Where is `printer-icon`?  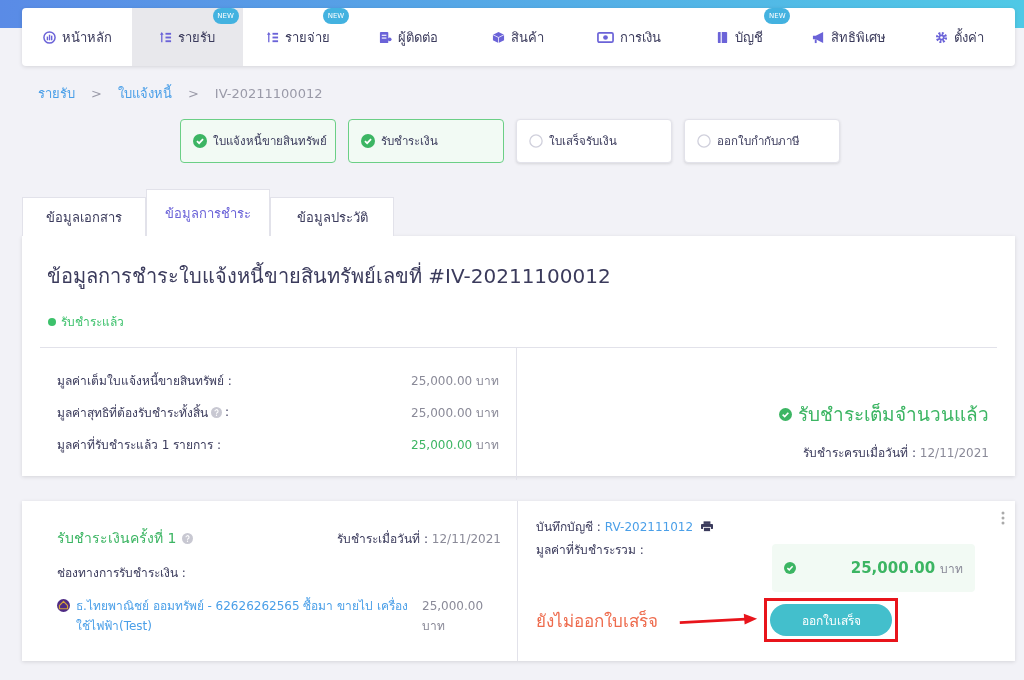 printer-icon is located at coordinates (707, 526).